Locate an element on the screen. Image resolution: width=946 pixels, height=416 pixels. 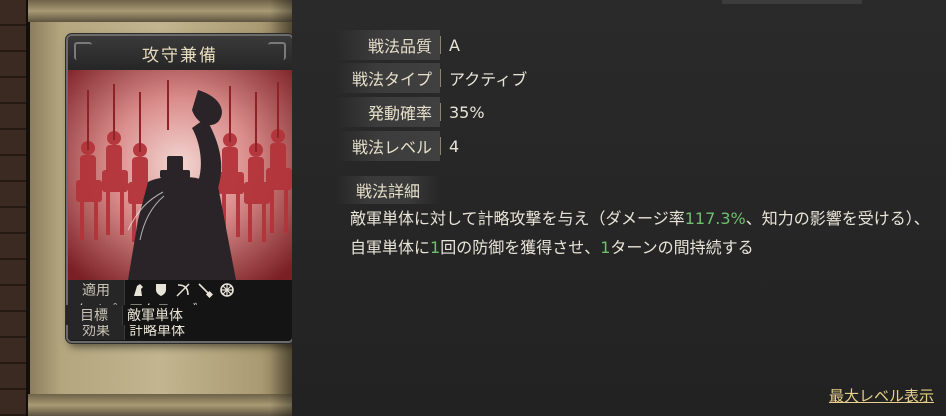
card-target-label: 目標 is located at coordinates (94, 315).